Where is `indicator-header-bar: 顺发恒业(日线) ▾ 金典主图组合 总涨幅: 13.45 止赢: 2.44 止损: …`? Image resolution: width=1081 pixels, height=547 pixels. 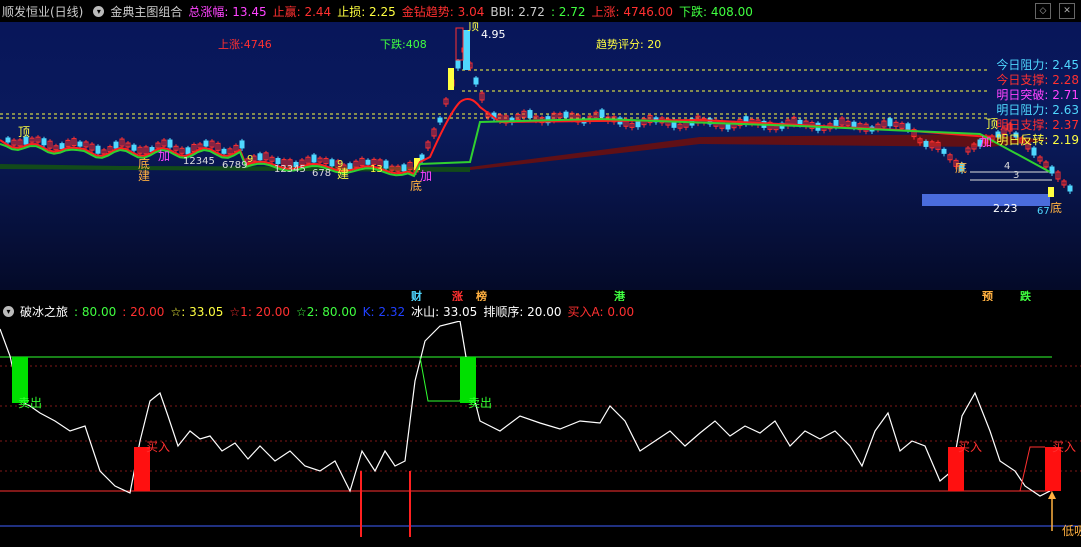 indicator-header-bar: 顺发恒业(日线) ▾ 金典主图组合 总涨幅: 13.45 止赢: 2.44 止损: … is located at coordinates (540, 11).